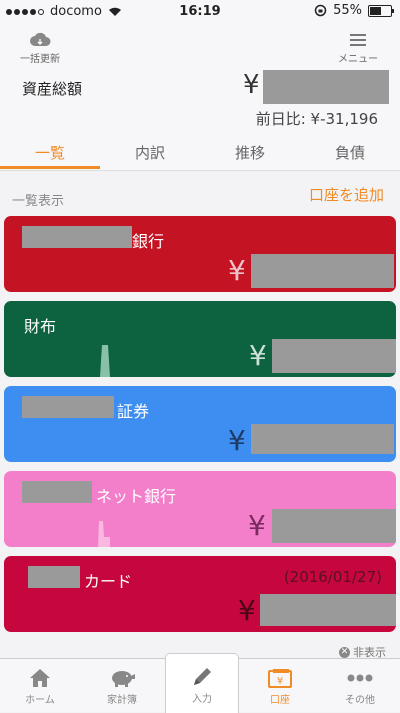 The width and height of the screenshot is (400, 713). I want to click on tabbar-label: ホーム, so click(40, 700).